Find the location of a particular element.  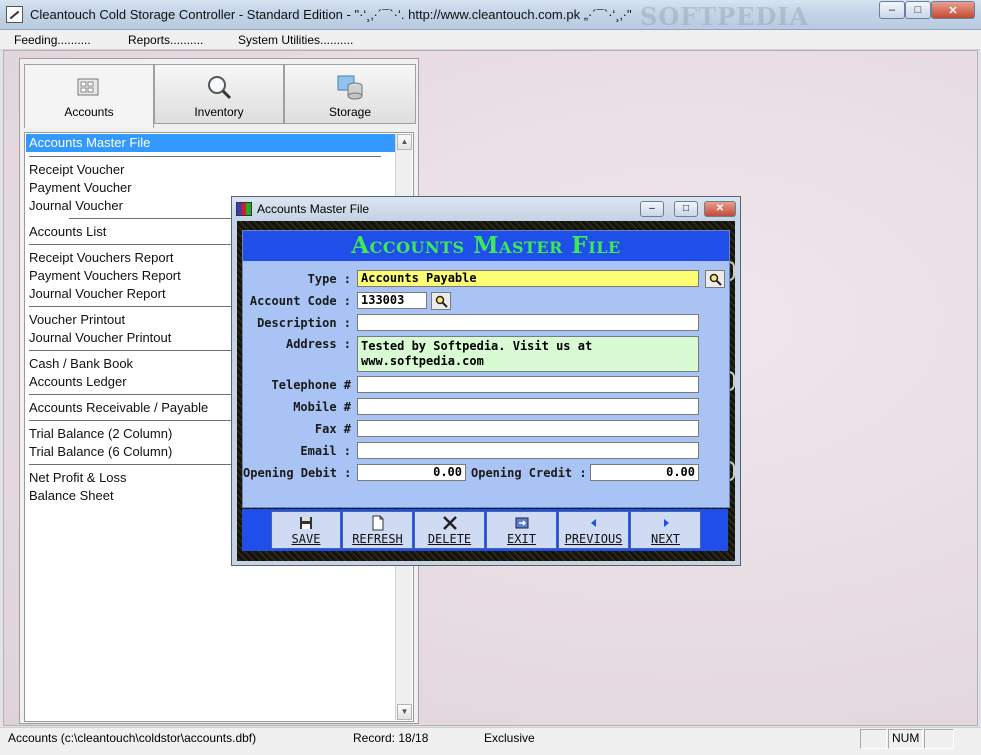

tab-storage: Storage is located at coordinates (350, 94).